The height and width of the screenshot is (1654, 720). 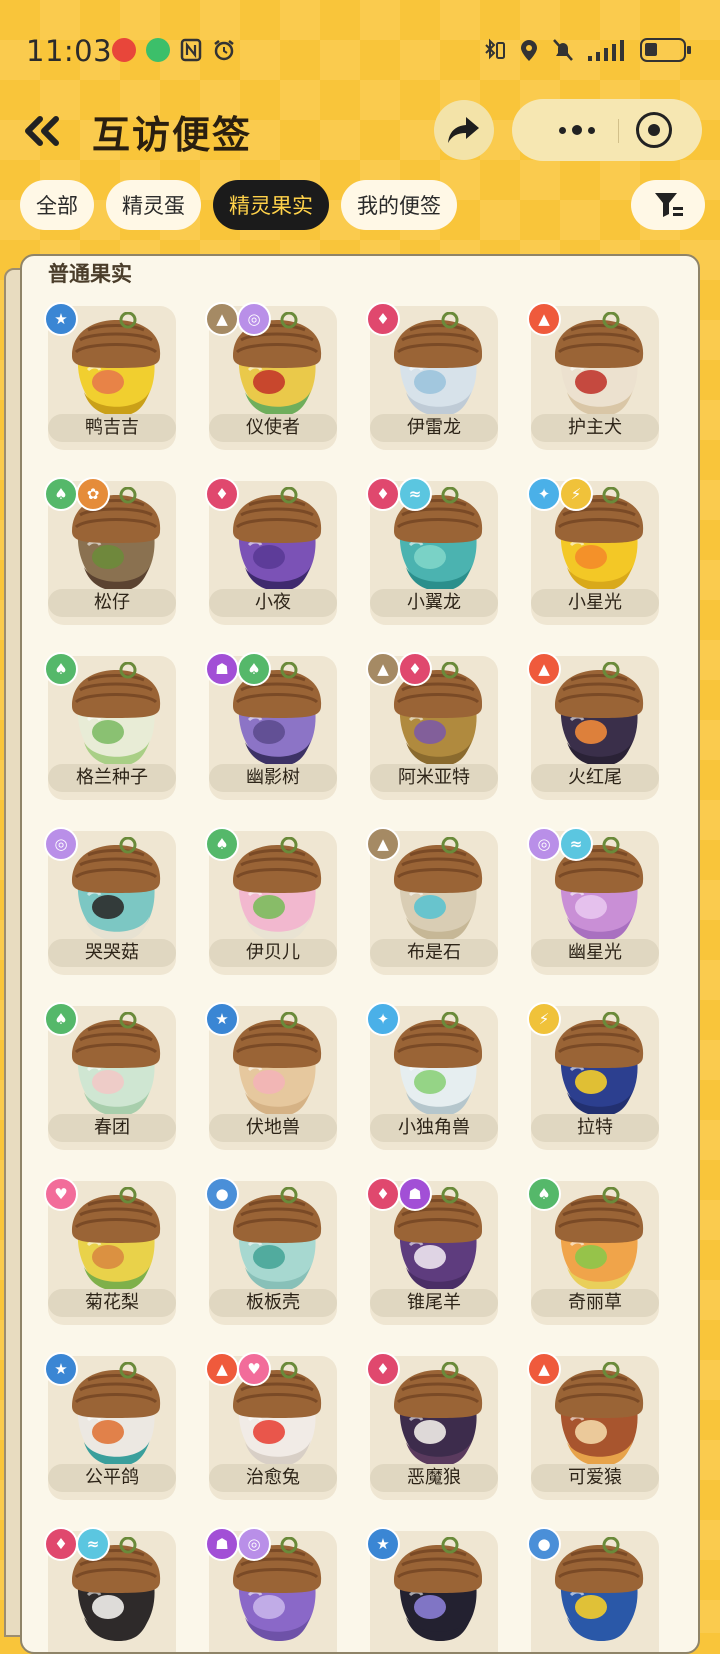 I want to click on fruit-card: ✦ 小独角兽, so click(x=432, y=1076).